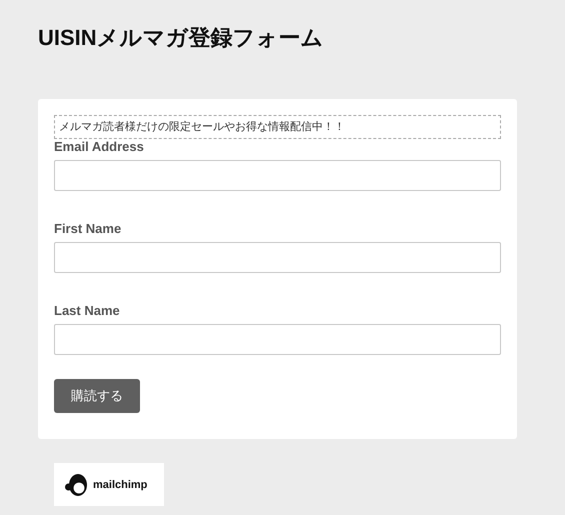 This screenshot has height=515, width=565. Describe the element at coordinates (97, 396) in the screenshot. I see `subscribe-button: 購読する` at that location.